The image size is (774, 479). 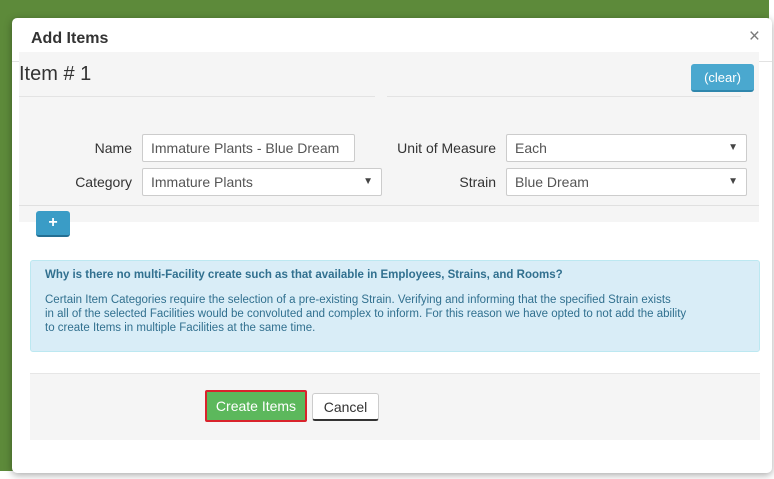 What do you see at coordinates (113, 148) in the screenshot?
I see `name-label: Name` at bounding box center [113, 148].